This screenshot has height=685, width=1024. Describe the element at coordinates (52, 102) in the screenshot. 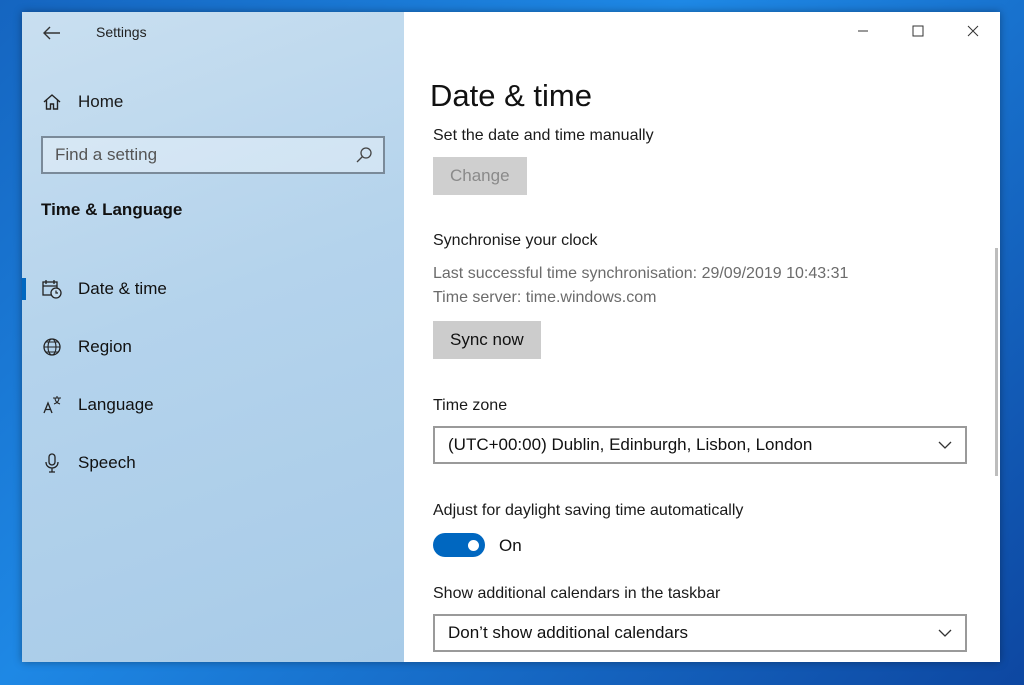

I see `home-icon` at that location.